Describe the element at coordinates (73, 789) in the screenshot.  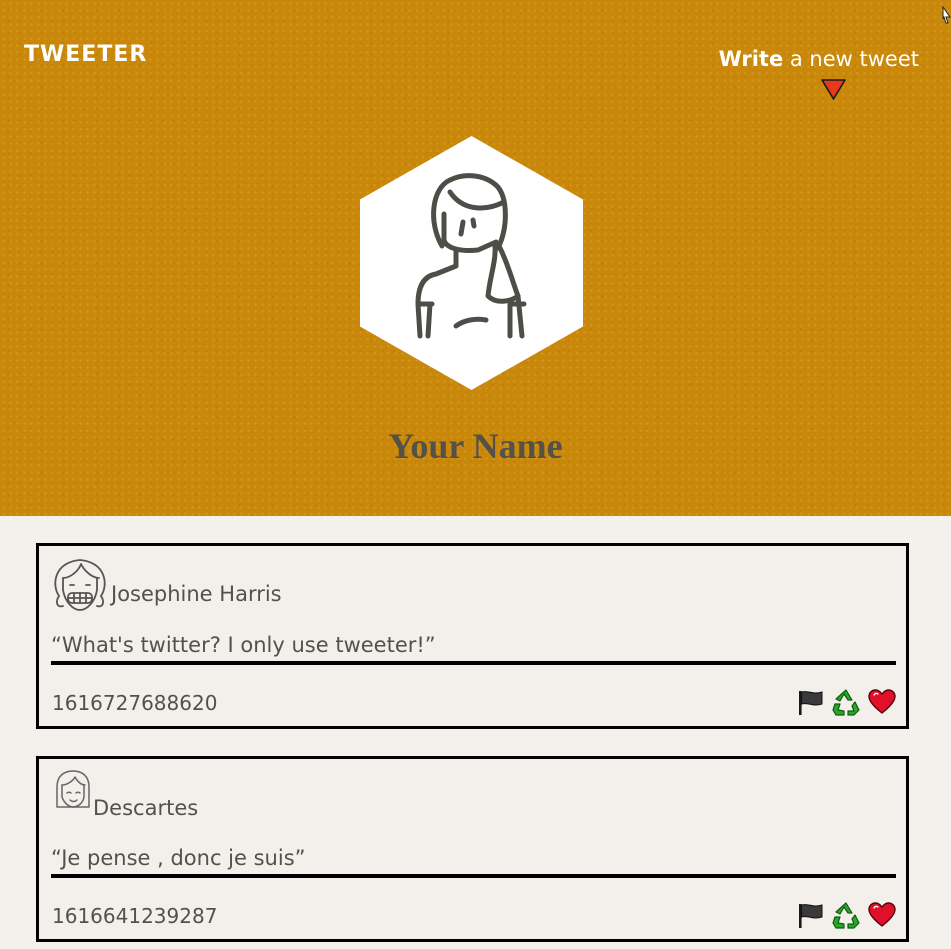
I see `bob-haircut-avatar-icon` at that location.